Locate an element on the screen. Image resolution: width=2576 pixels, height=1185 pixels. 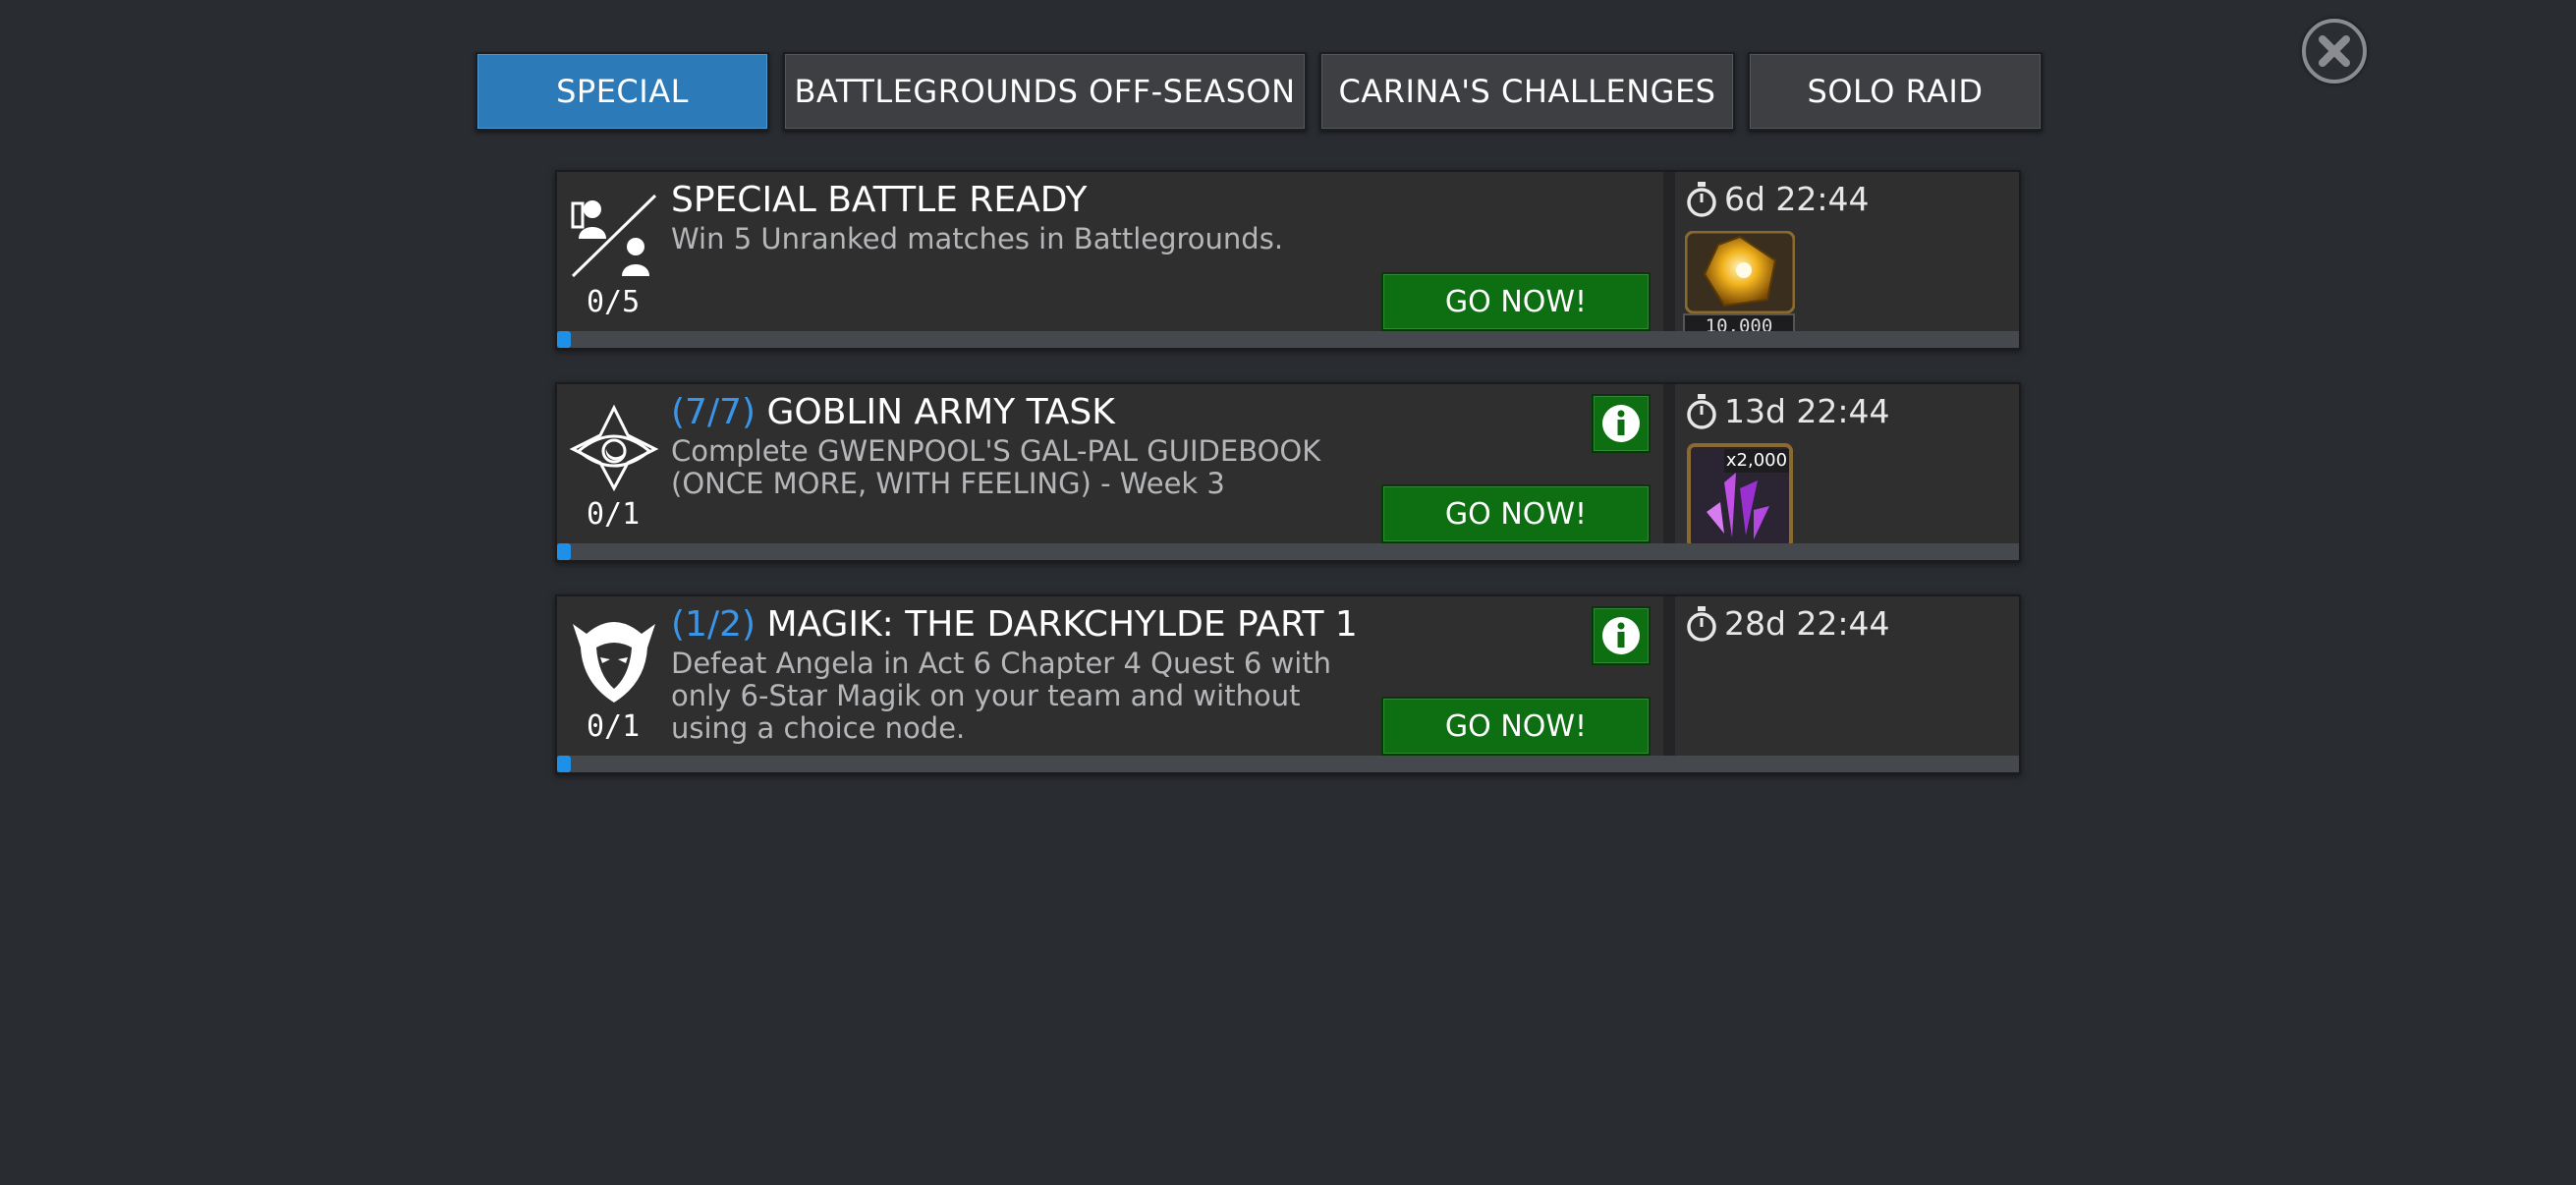
reward-shards: x2,000 is located at coordinates (1740, 497).